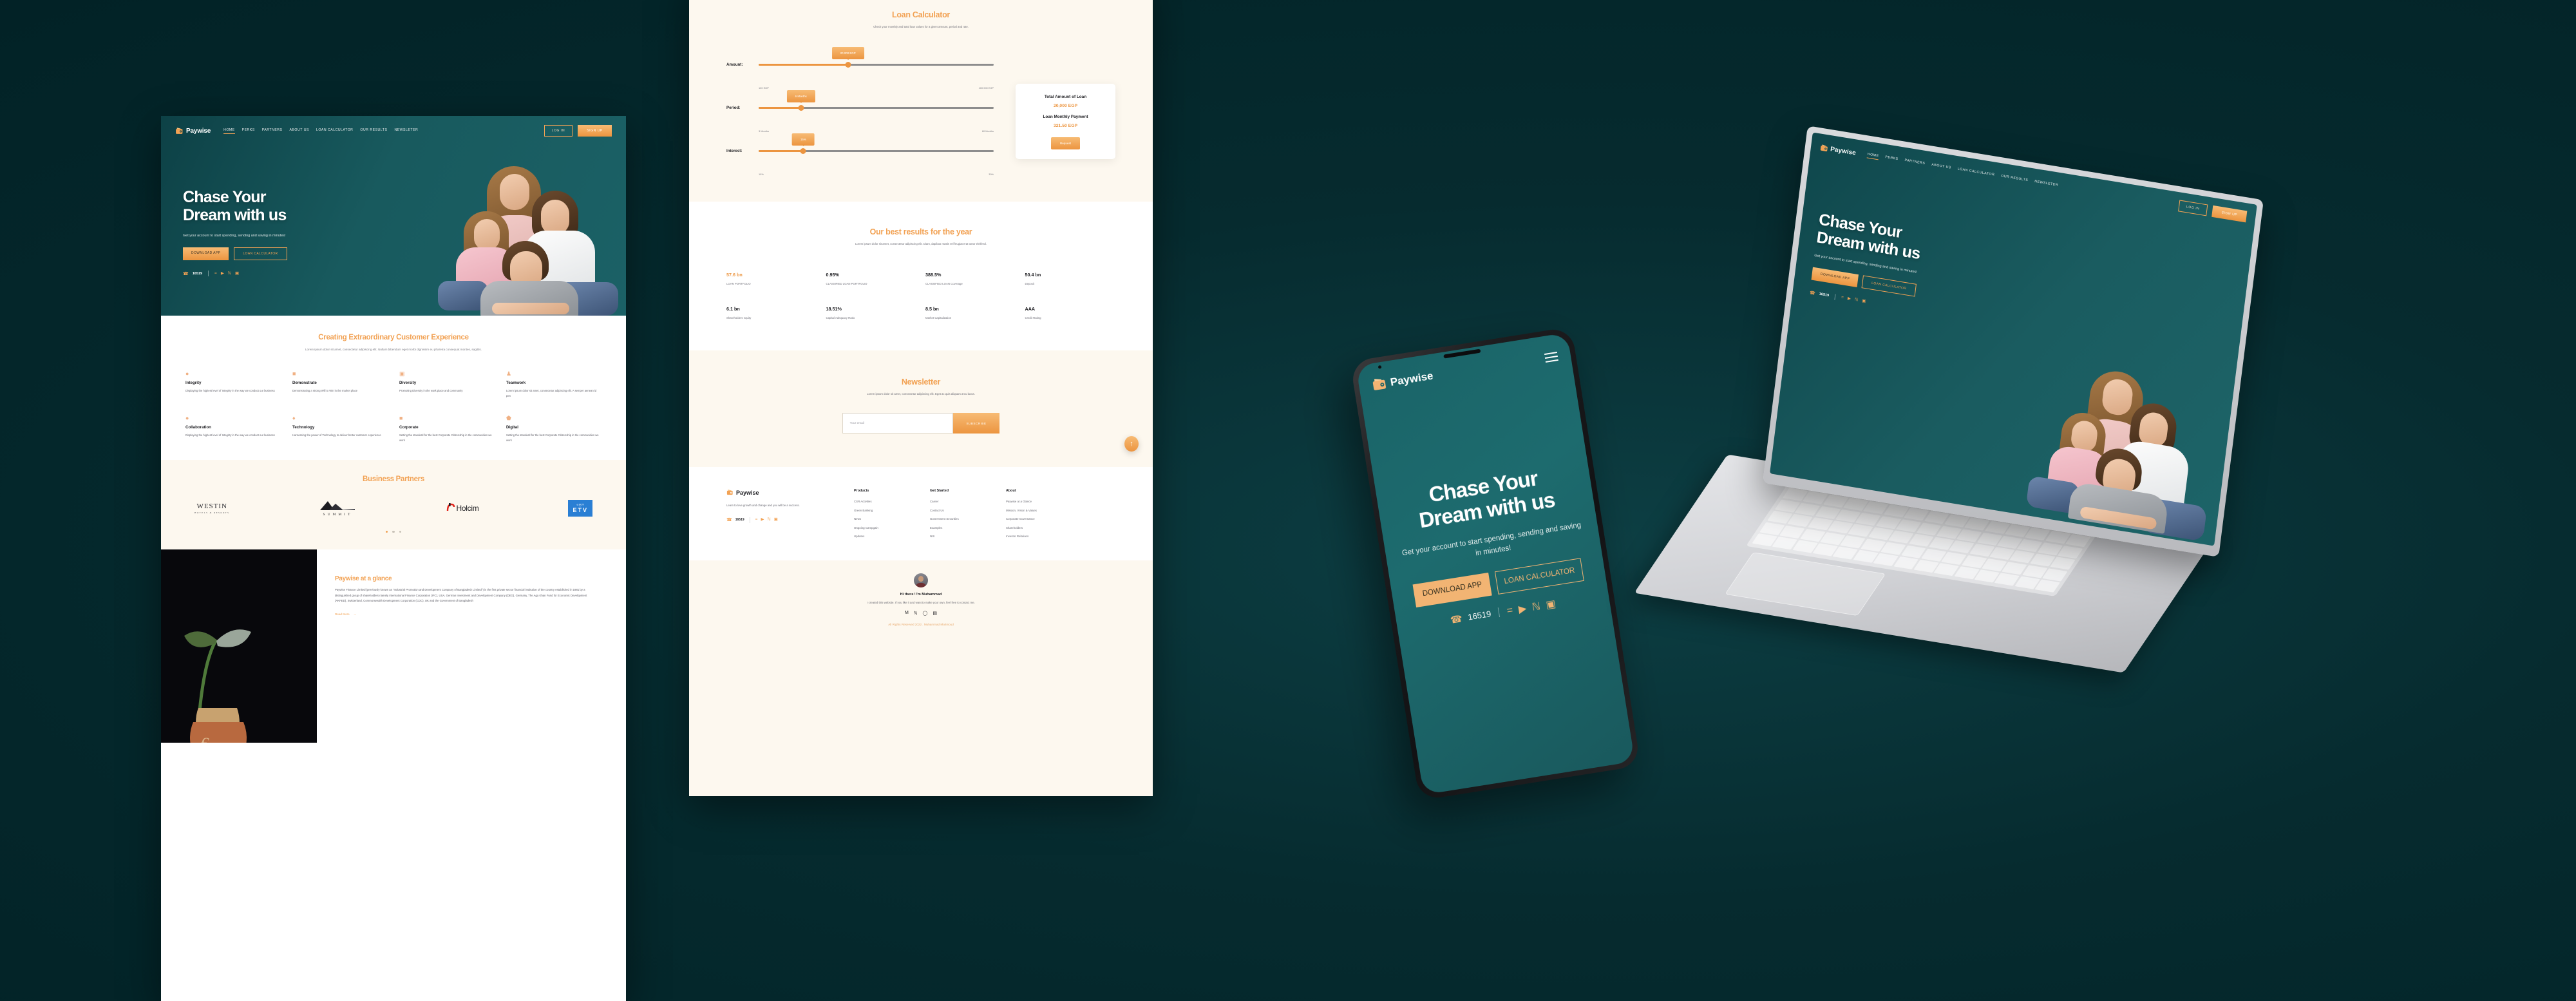 The image size is (2576, 1001). What do you see at coordinates (958, 501) in the screenshot?
I see `footer-link: Career` at bounding box center [958, 501].